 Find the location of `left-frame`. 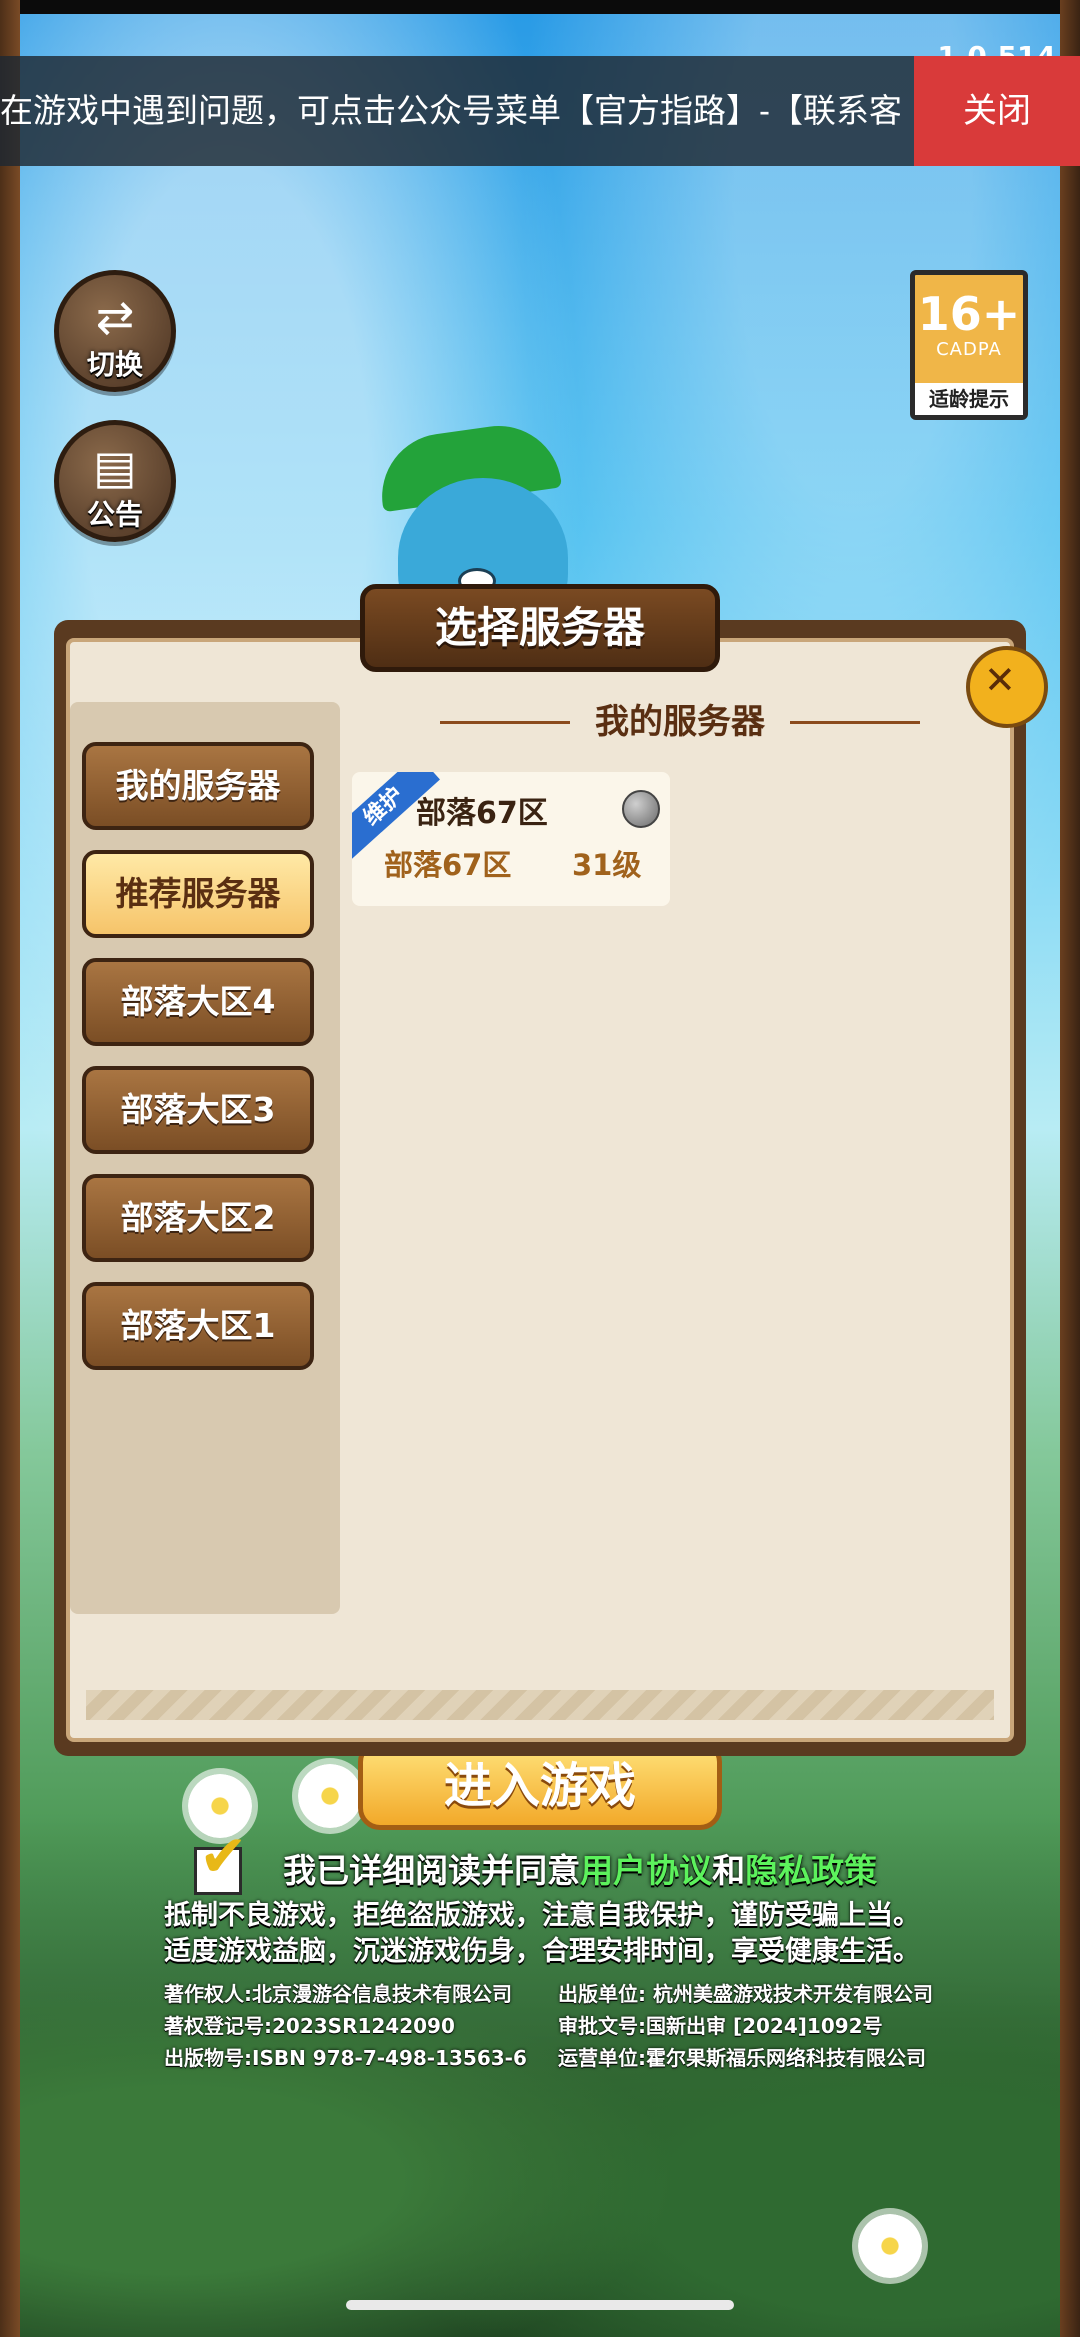

left-frame is located at coordinates (10, 1168).